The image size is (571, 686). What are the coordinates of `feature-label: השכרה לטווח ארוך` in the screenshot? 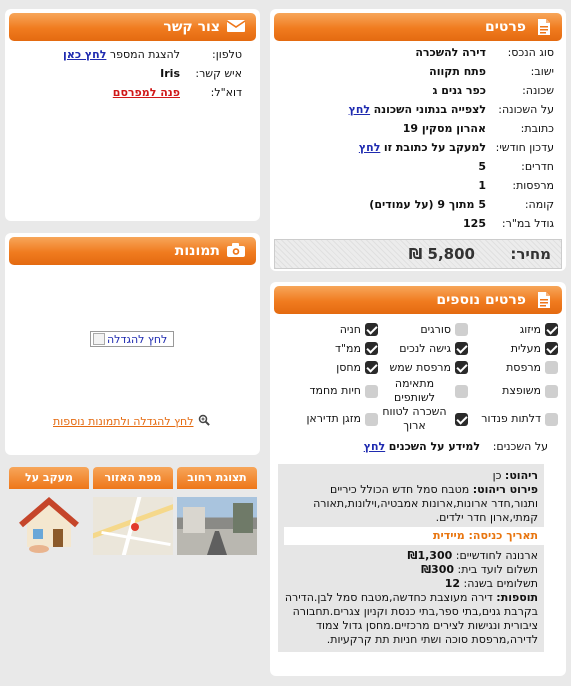 It's located at (414, 418).